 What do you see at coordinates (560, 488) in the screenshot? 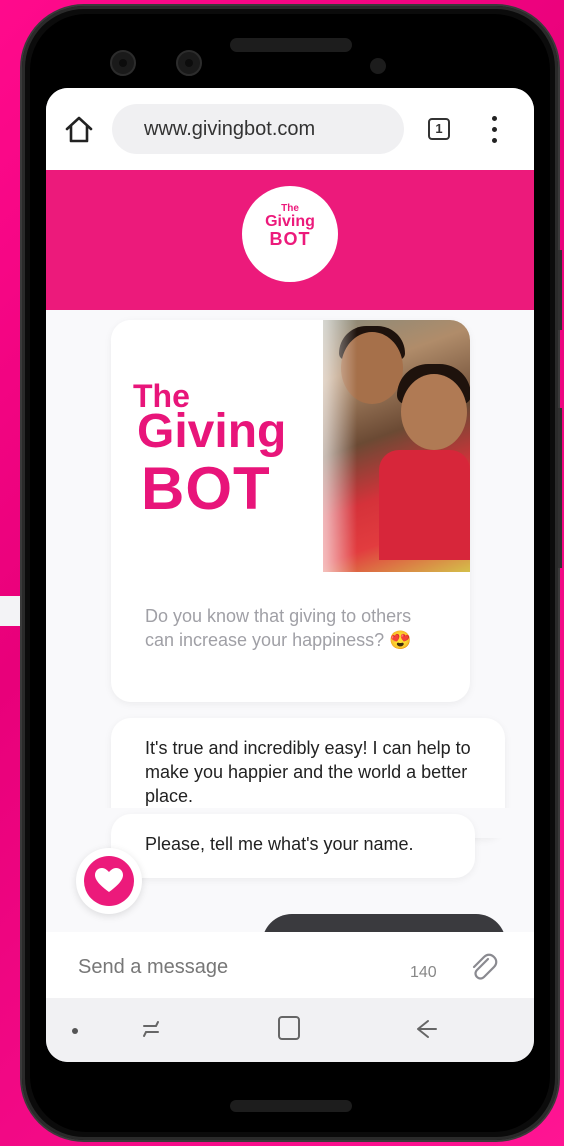
I see `power-button` at bounding box center [560, 488].